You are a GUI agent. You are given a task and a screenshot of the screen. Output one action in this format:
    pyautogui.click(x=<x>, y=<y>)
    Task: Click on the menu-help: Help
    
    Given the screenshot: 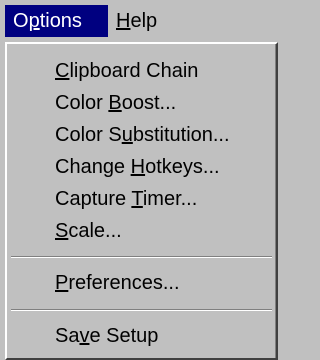 What is the action you would take?
    pyautogui.click(x=139, y=21)
    